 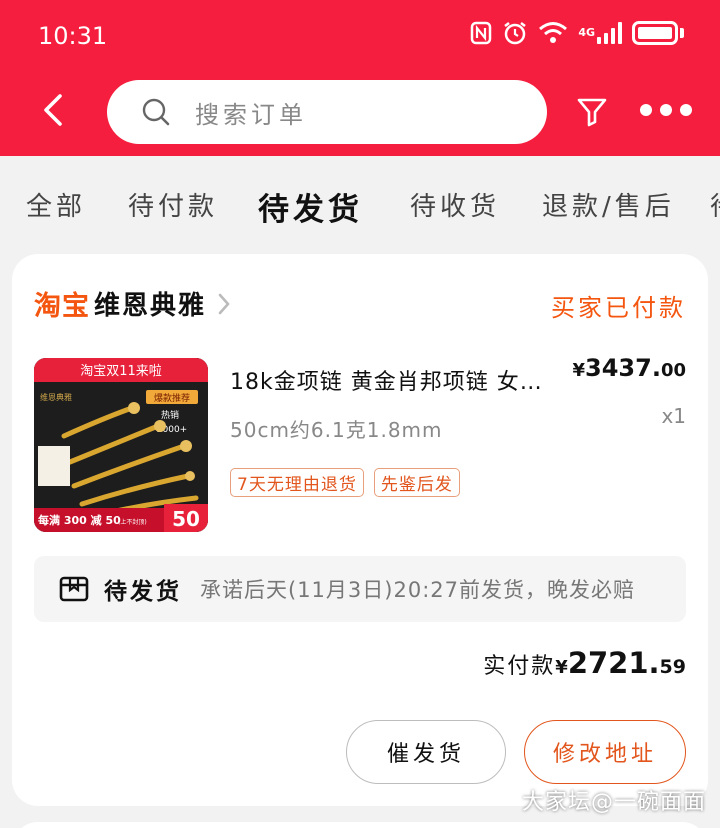 I want to click on order-status: 买家已付款, so click(x=618, y=308).